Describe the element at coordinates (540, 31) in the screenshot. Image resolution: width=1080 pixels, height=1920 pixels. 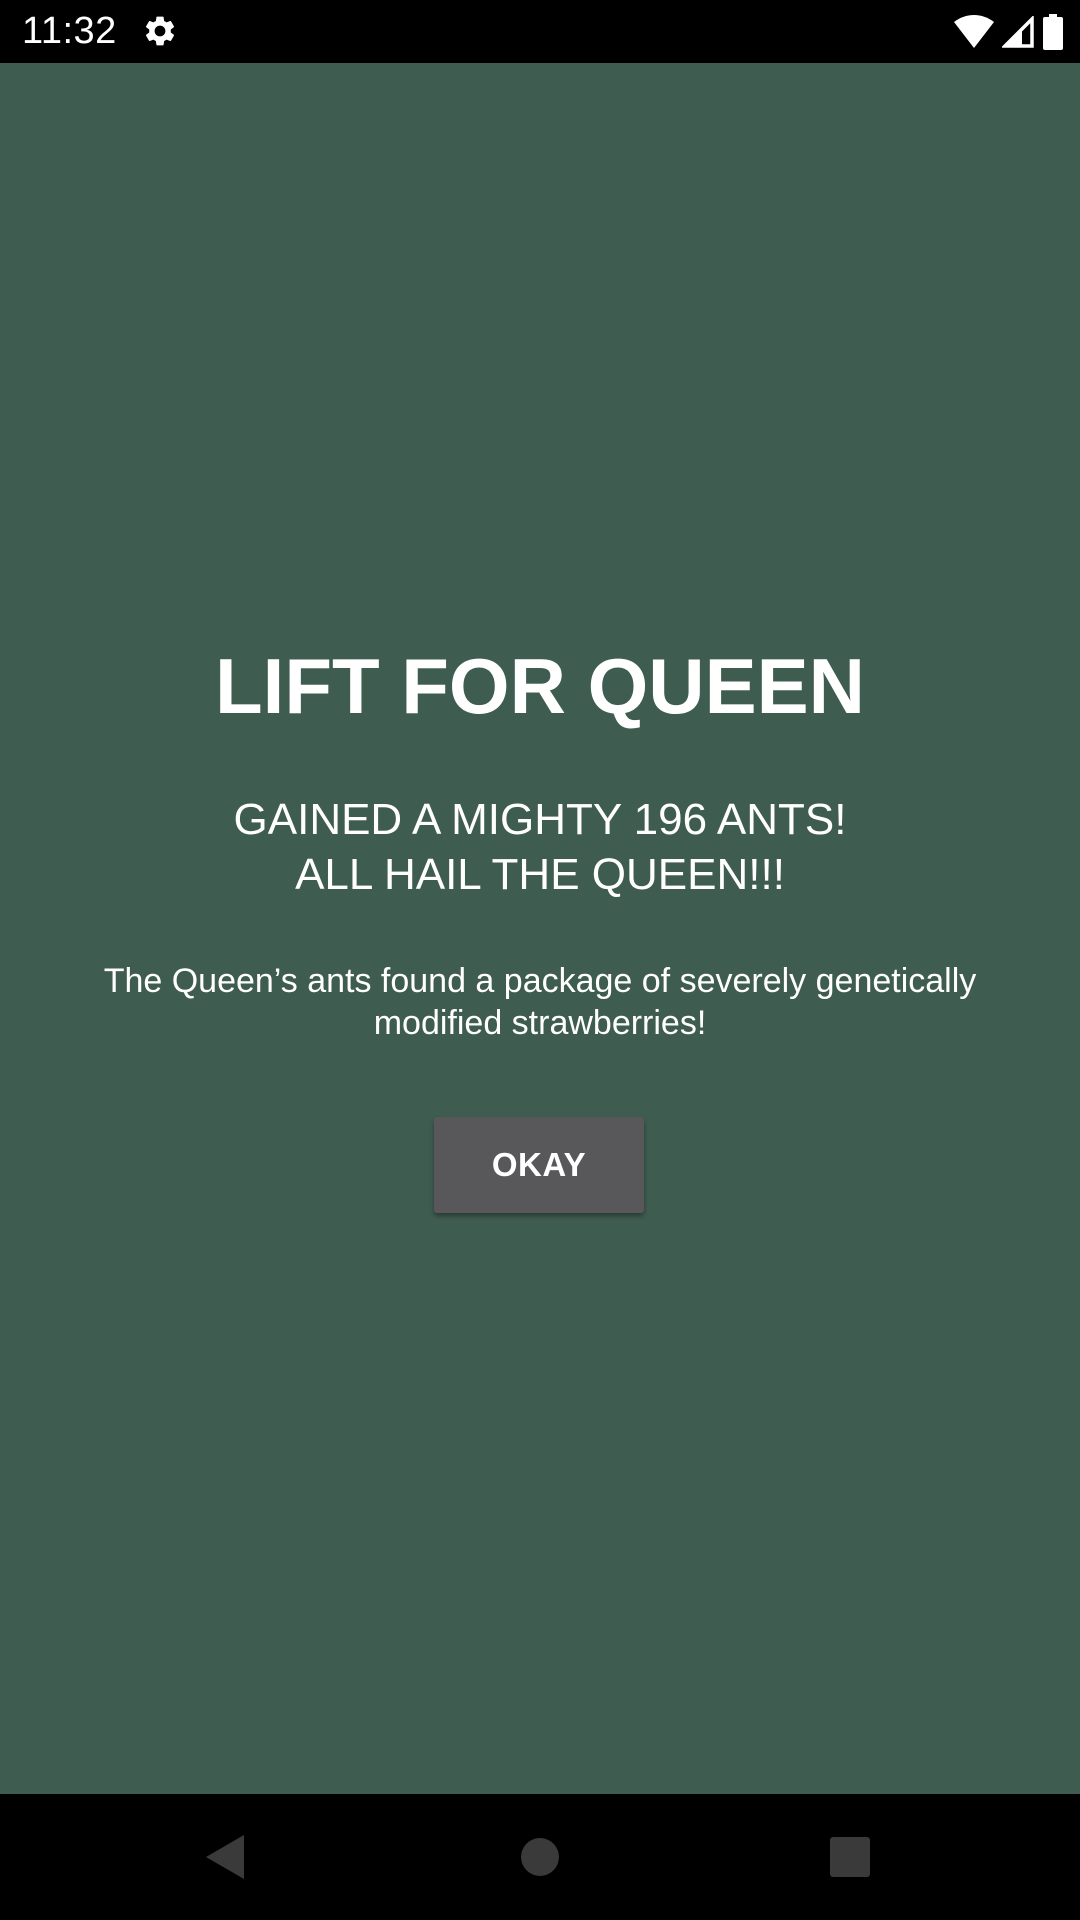
I see `status-bar: 11:32` at that location.